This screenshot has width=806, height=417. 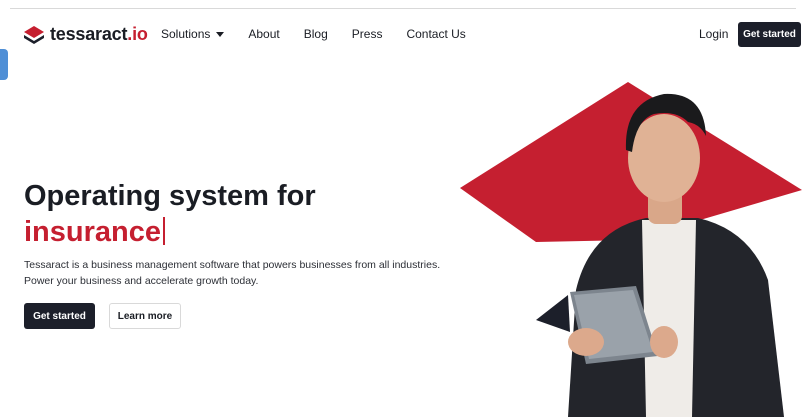 I want to click on nav-item-solutions: Solutions, so click(x=193, y=34).